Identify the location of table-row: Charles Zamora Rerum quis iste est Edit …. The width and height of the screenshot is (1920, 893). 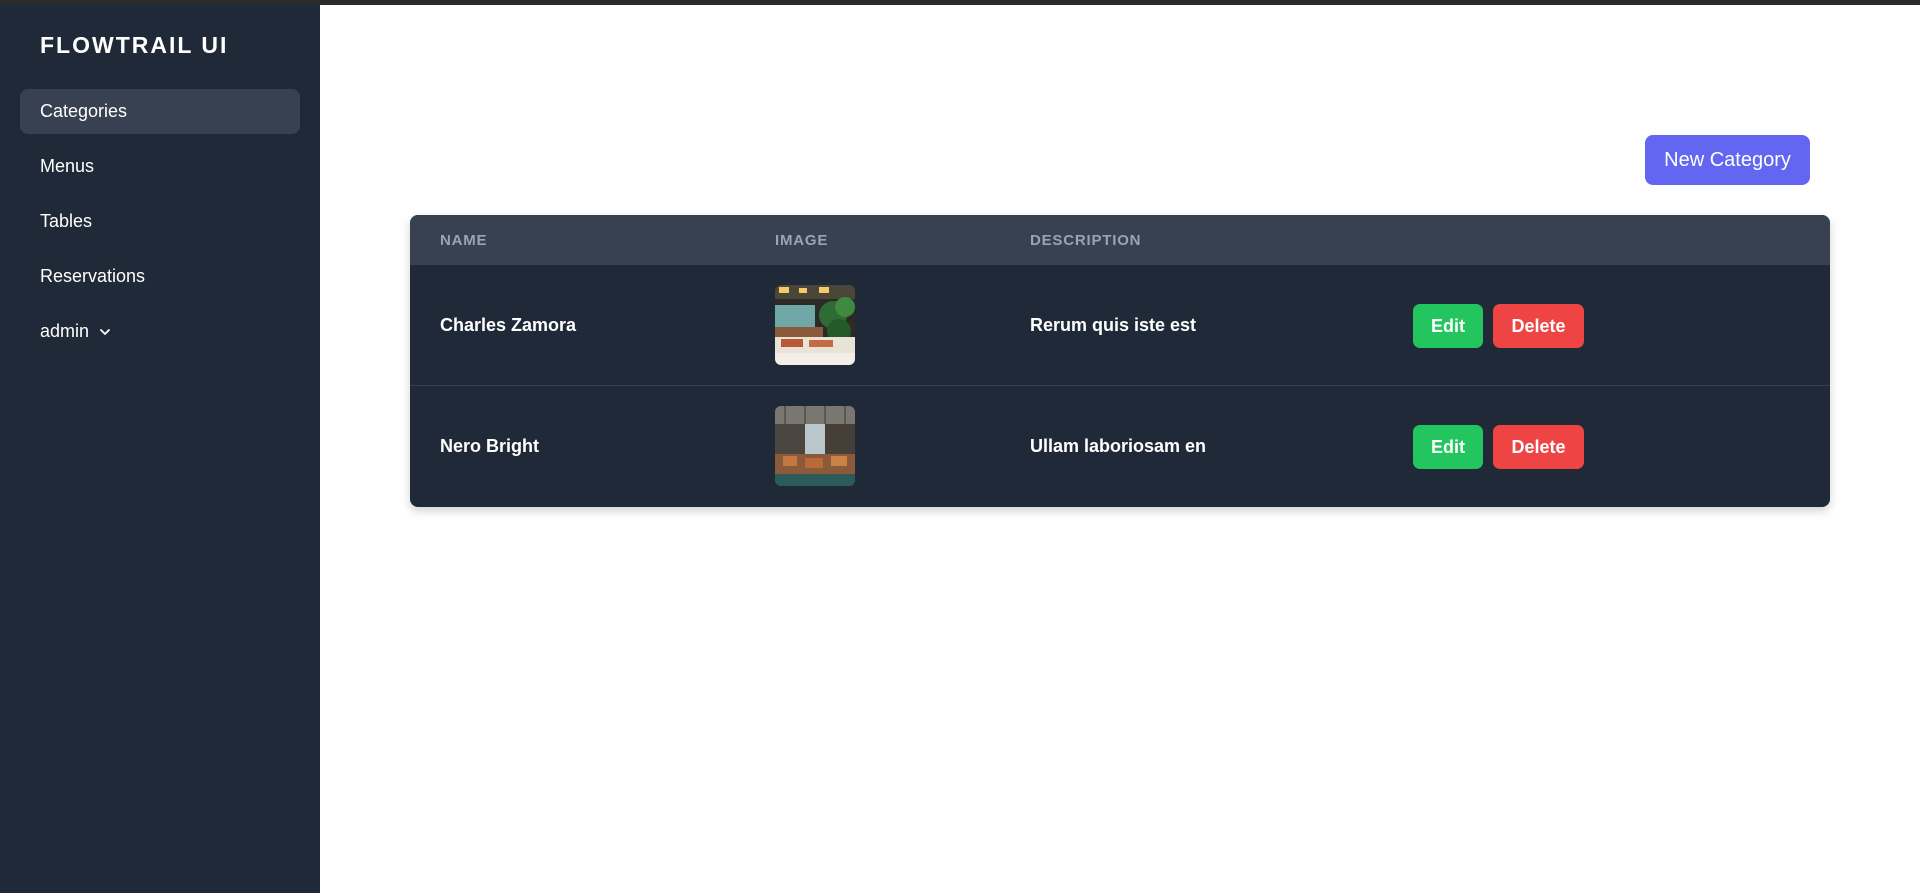
(1120, 324).